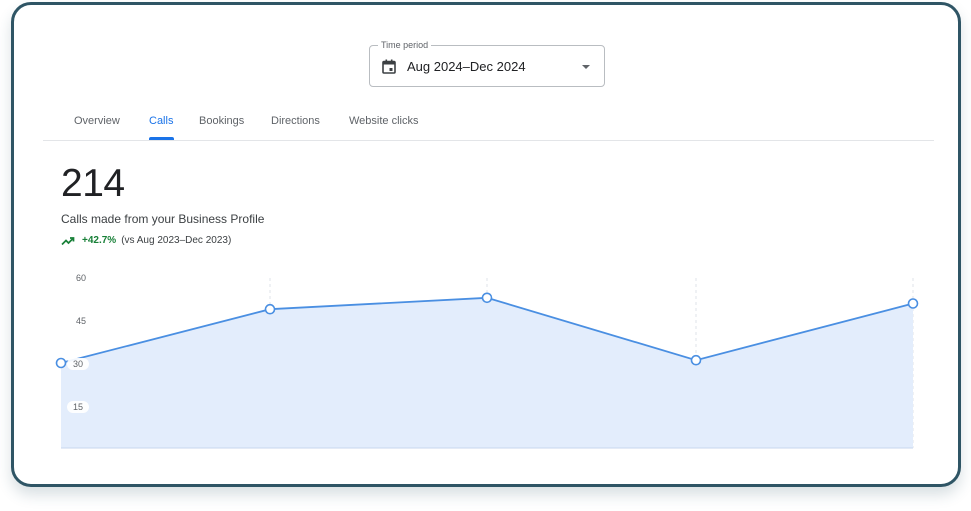 This screenshot has width=971, height=511. What do you see at coordinates (68, 240) in the screenshot?
I see `trending-up-icon` at bounding box center [68, 240].